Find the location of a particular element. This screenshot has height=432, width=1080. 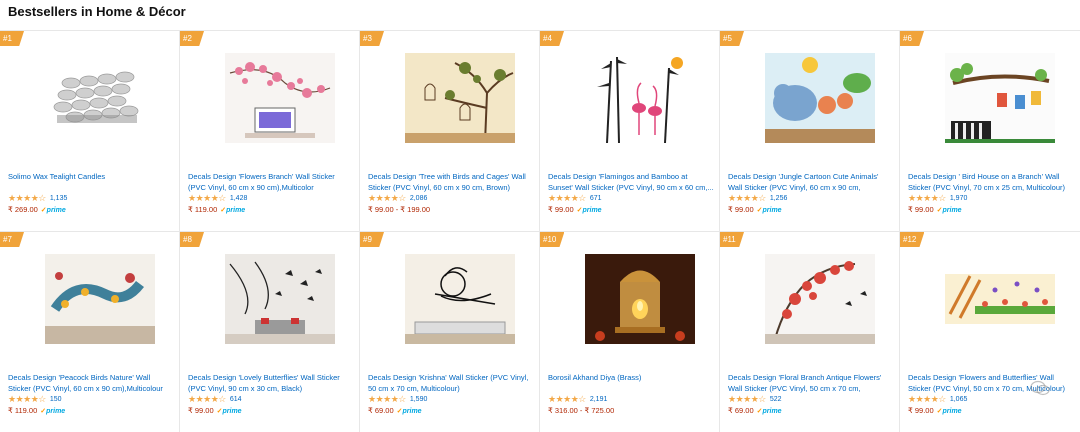

rating: ★★★★☆ 522 is located at coordinates (755, 399).